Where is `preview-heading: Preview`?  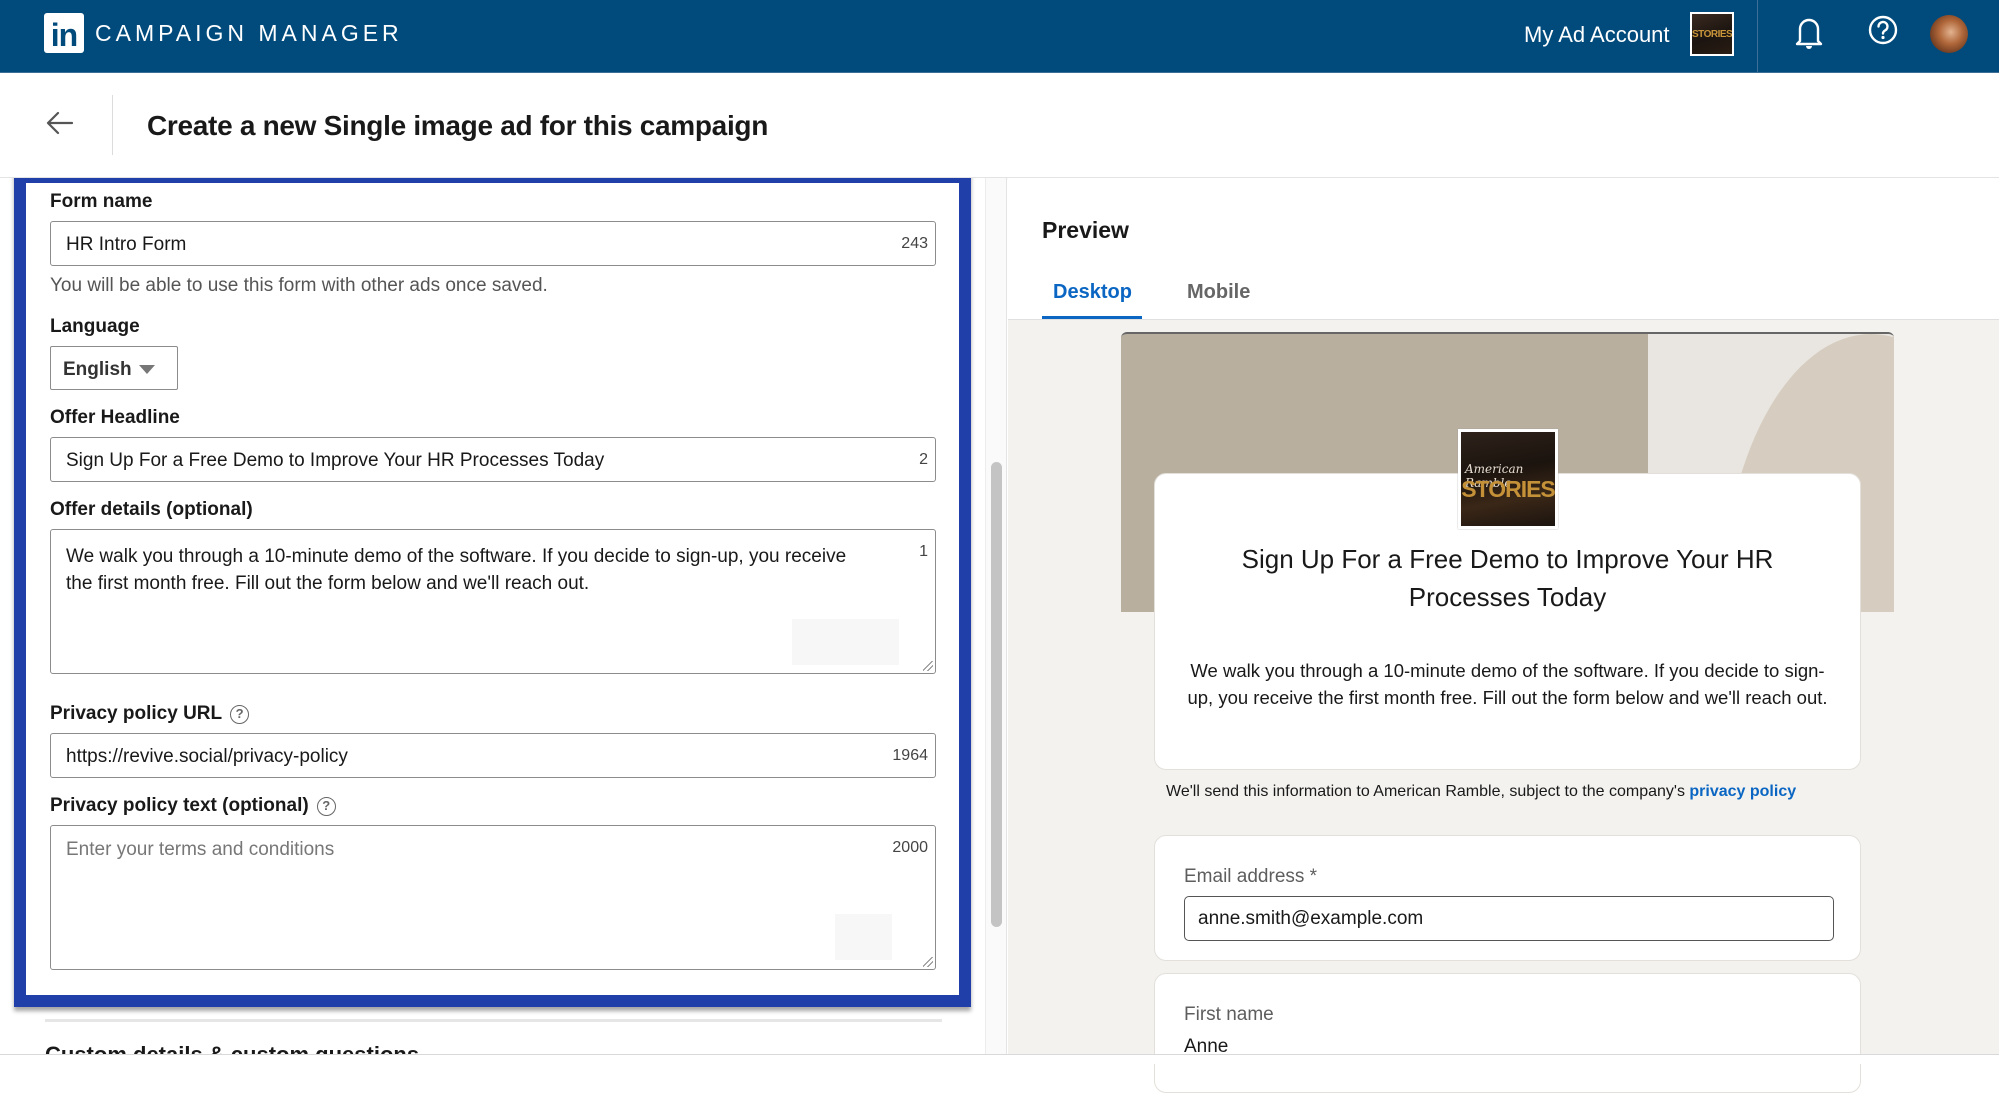 preview-heading: Preview is located at coordinates (1085, 230).